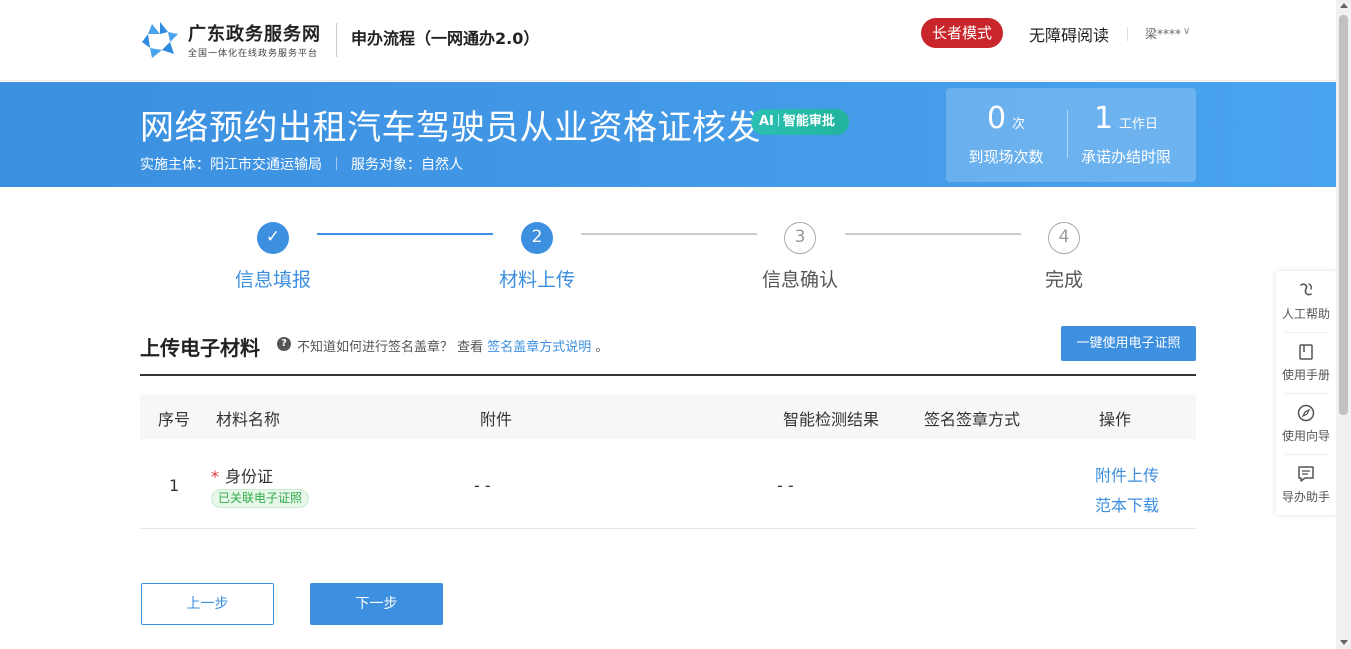  What do you see at coordinates (273, 238) in the screenshot?
I see `step-1-check-icon: ✓` at bounding box center [273, 238].